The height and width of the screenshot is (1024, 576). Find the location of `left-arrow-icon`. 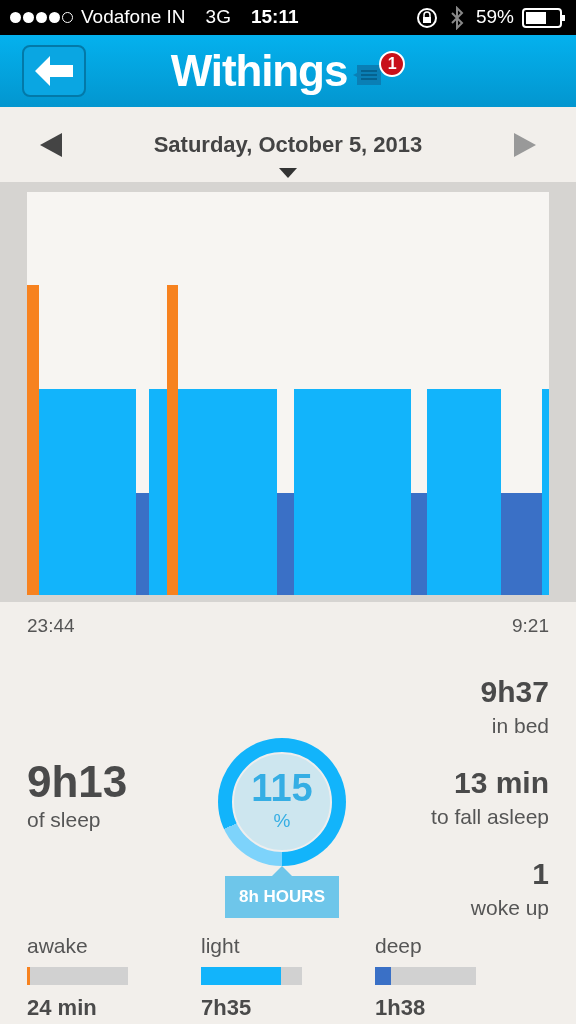

left-arrow-icon is located at coordinates (54, 71).